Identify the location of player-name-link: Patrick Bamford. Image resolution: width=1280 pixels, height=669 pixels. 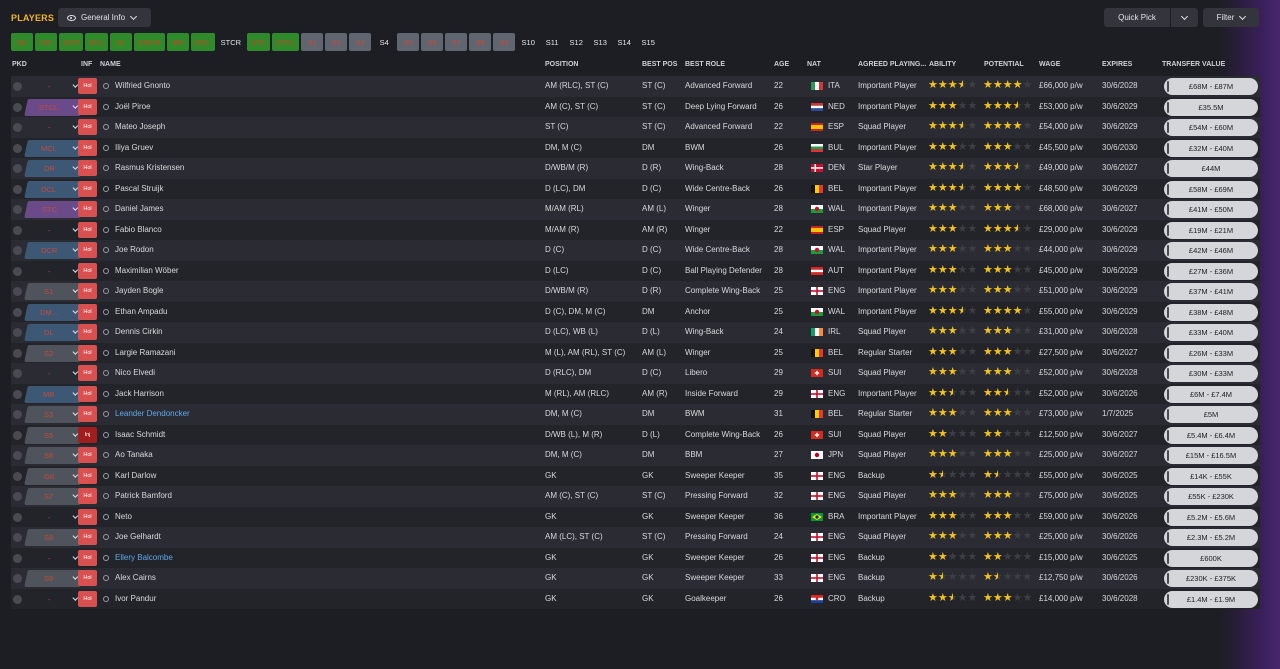
(143, 495).